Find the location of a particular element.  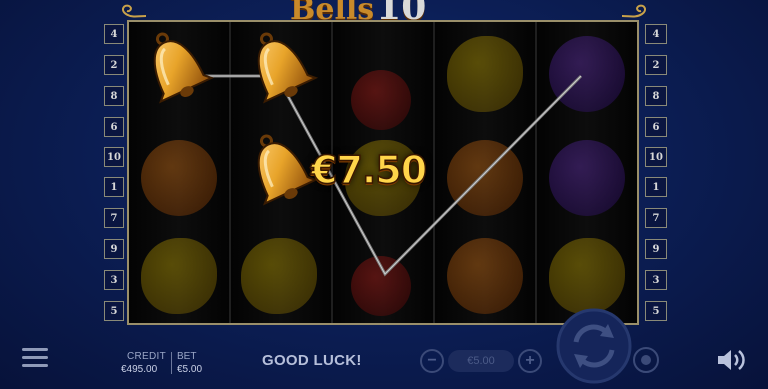

increase-bet-button: + is located at coordinates (530, 361).